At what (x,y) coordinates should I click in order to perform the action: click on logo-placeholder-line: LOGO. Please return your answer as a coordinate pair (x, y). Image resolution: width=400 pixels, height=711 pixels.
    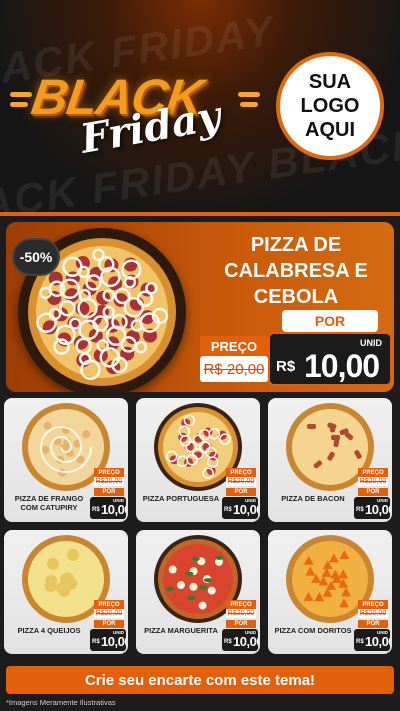
    Looking at the image, I should click on (330, 106).